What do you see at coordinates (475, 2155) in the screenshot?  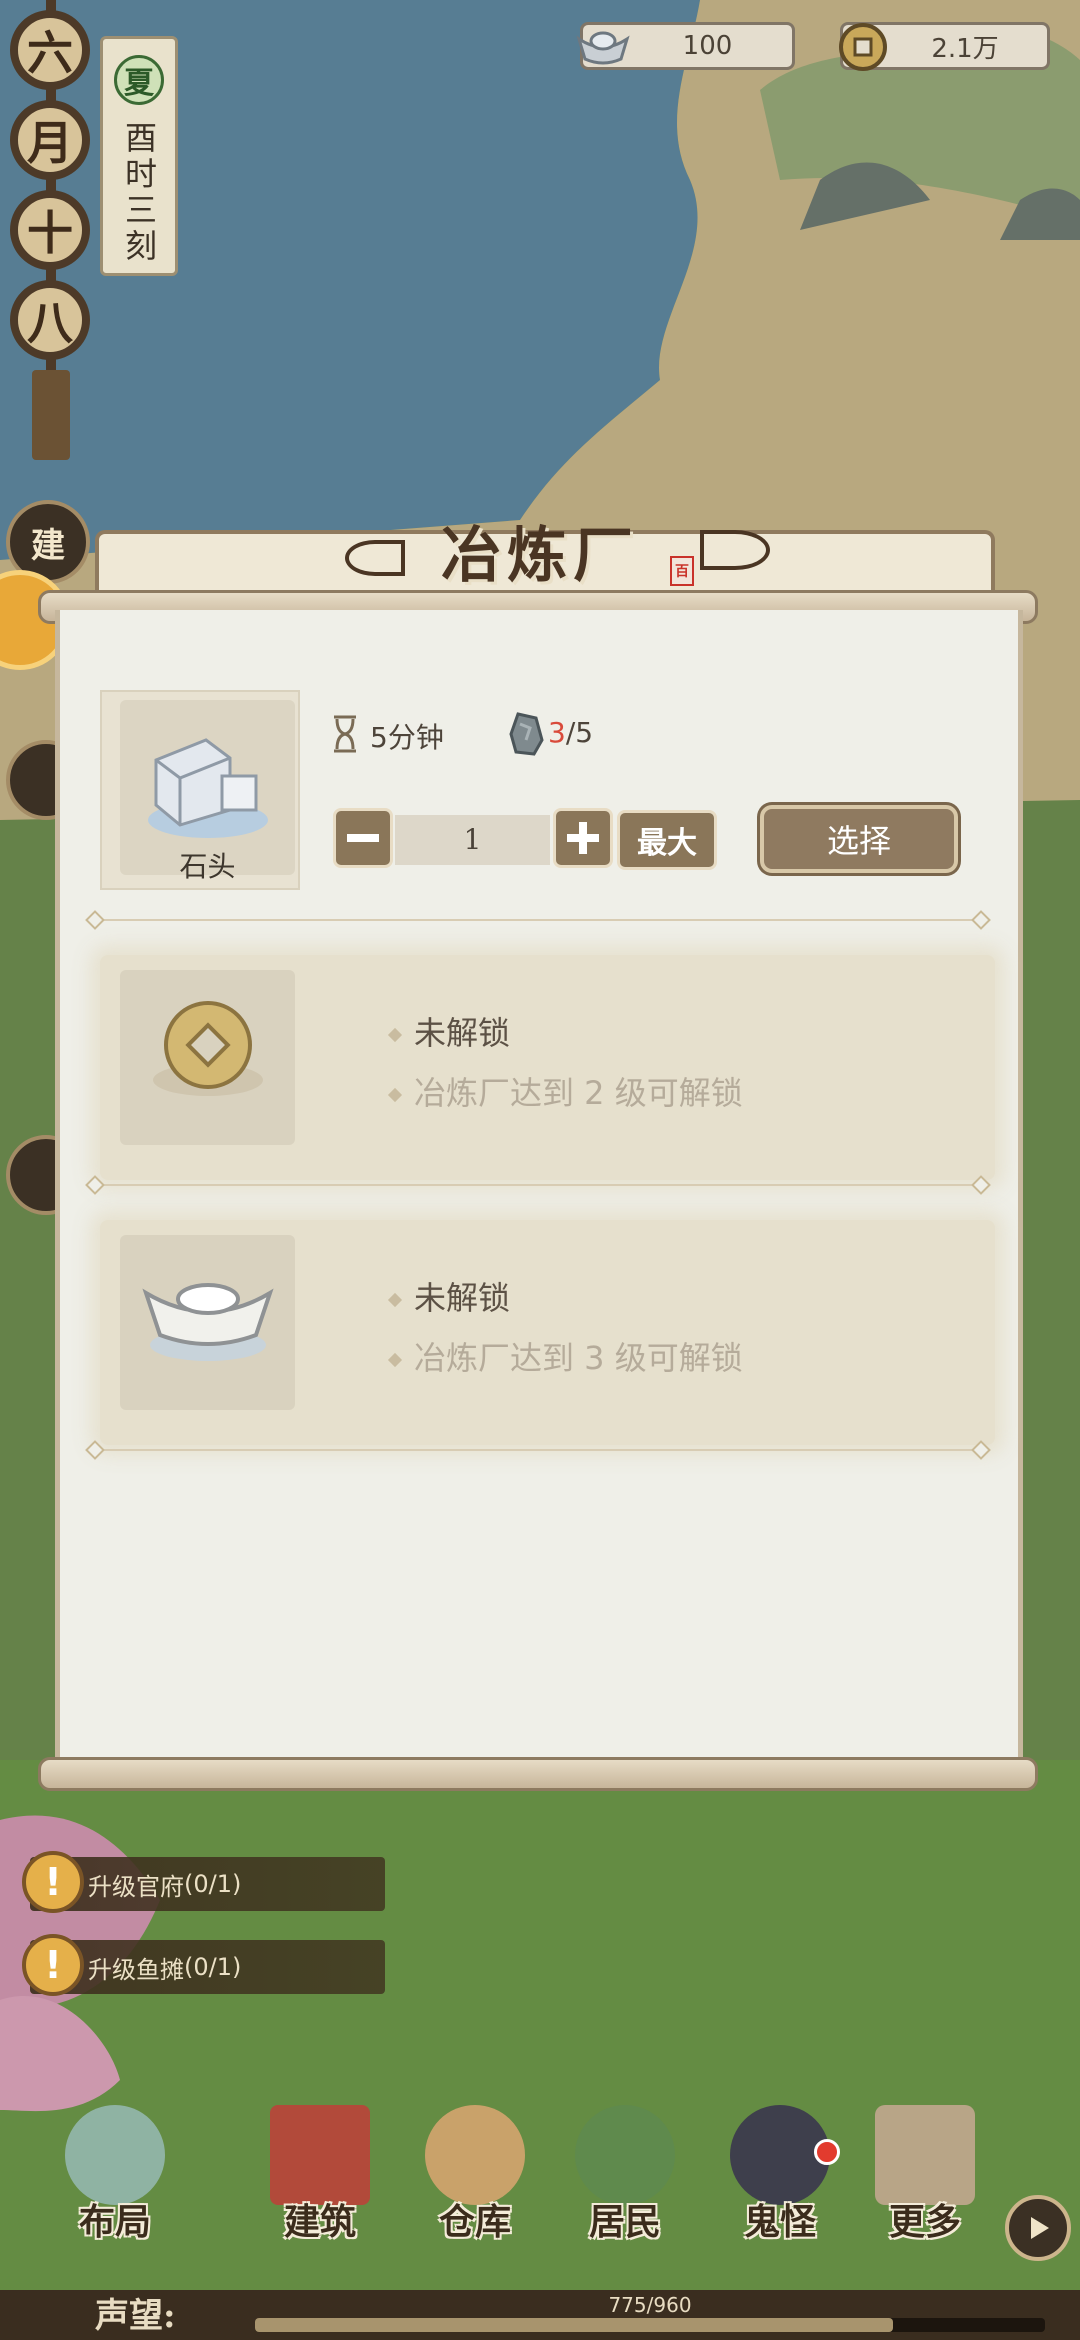 I see `warehouse-icon` at bounding box center [475, 2155].